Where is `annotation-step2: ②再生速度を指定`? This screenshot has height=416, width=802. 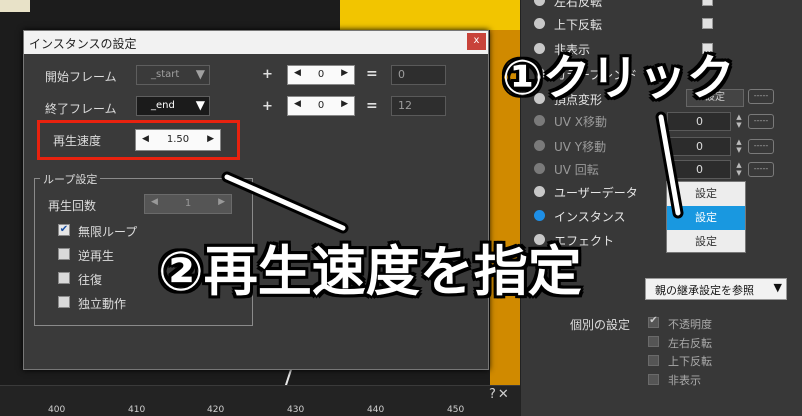 annotation-step2: ②再生速度を指定 is located at coordinates (370, 271).